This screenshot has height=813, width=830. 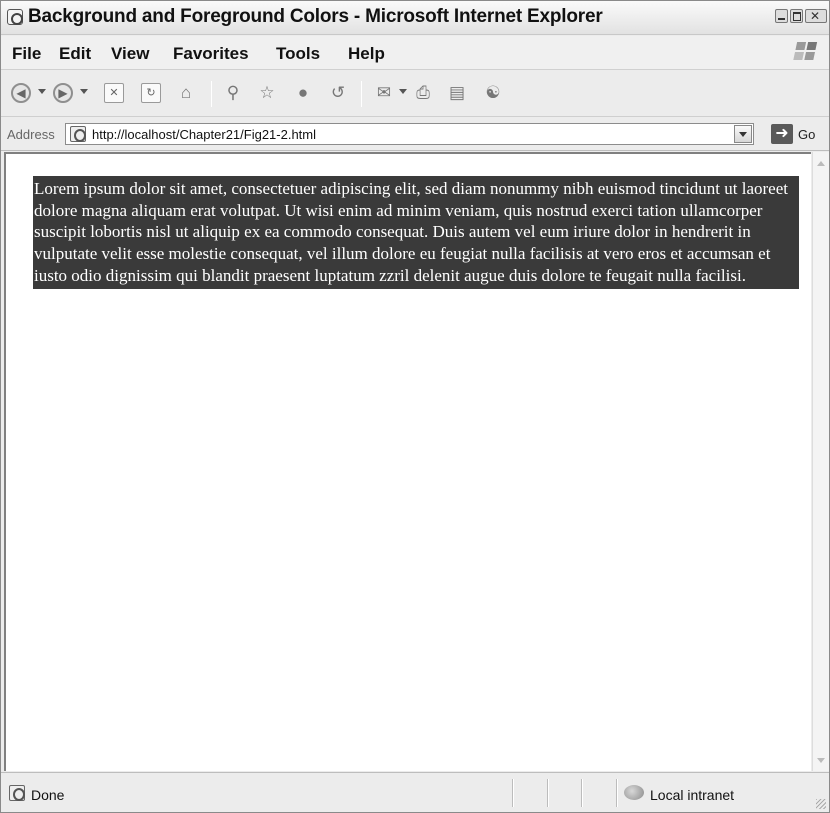 I want to click on messenger-icon: ☯, so click(x=493, y=93).